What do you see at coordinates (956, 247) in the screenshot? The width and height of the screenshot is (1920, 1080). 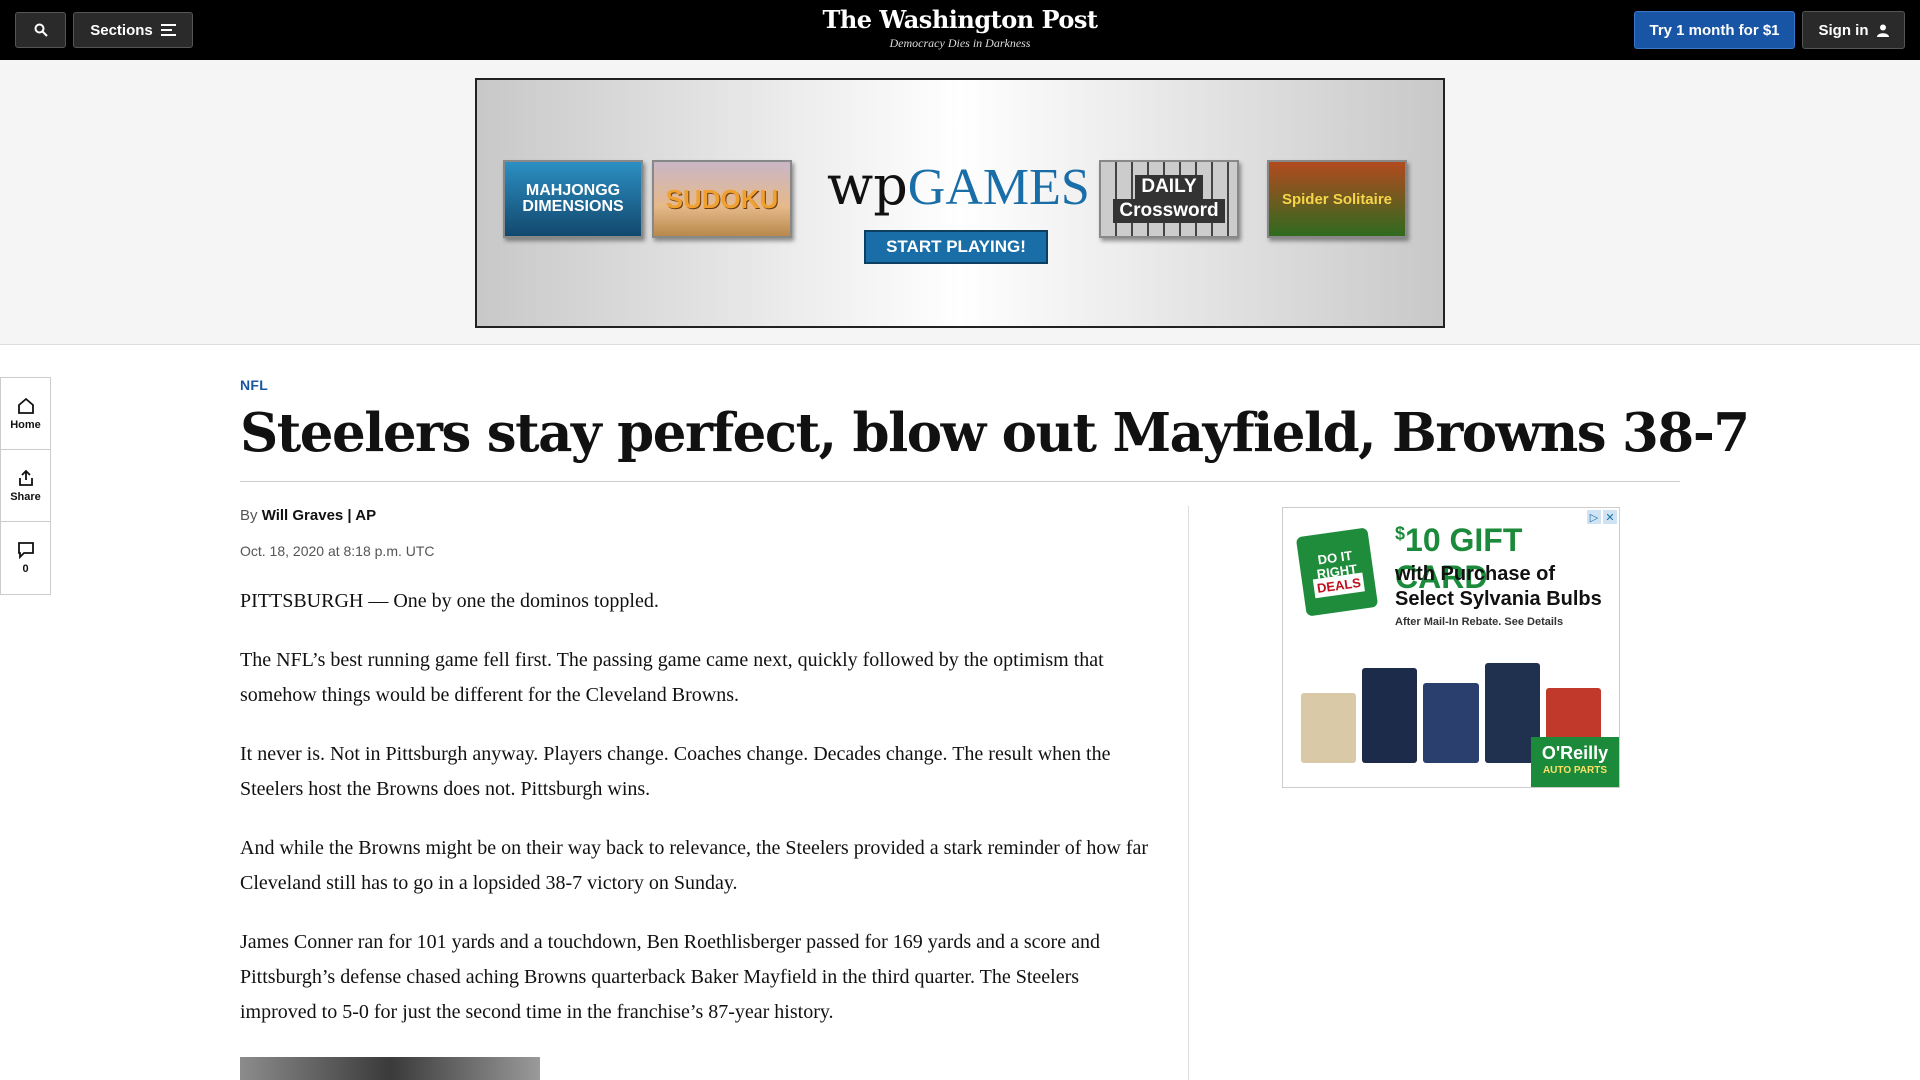 I see `start-playing-button: START PLAYING!` at bounding box center [956, 247].